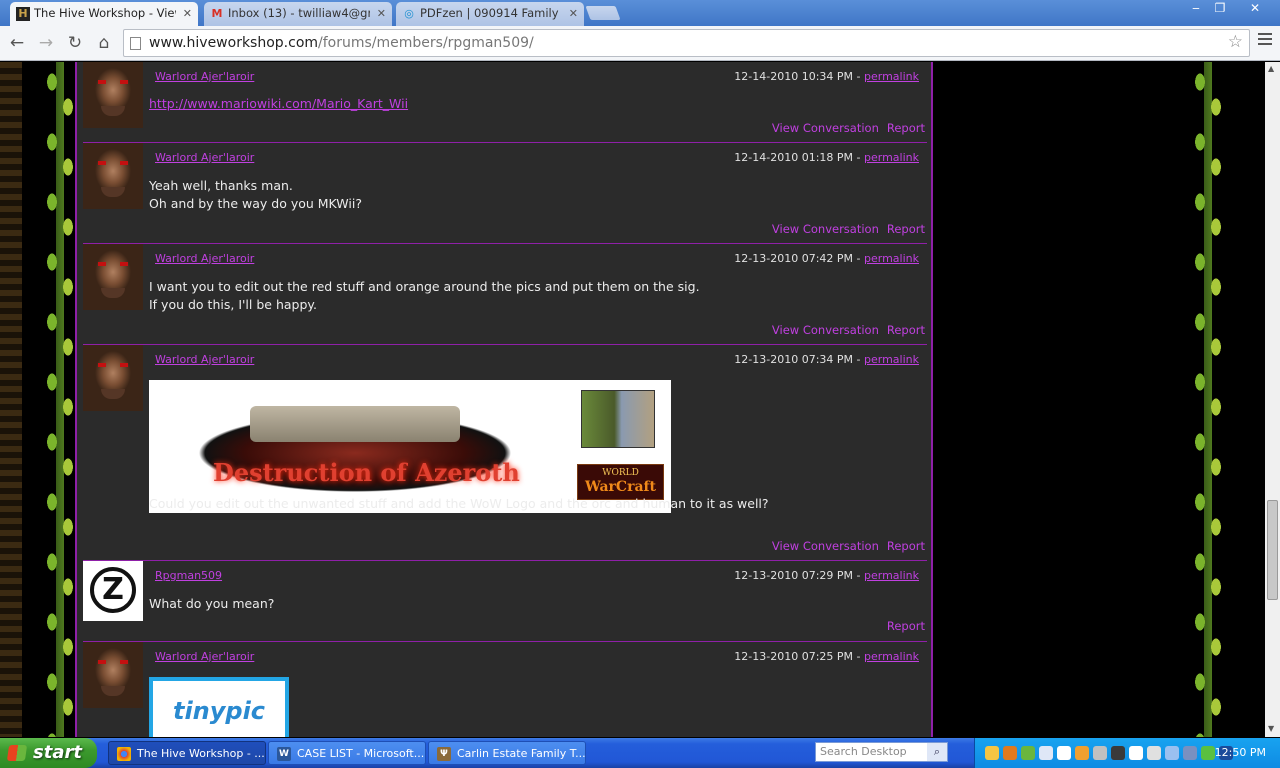 The image size is (1280, 768). I want to click on tab-gmail-inbox: M Inbox (13) - twilliaw4@gmail ✕, so click(298, 14).